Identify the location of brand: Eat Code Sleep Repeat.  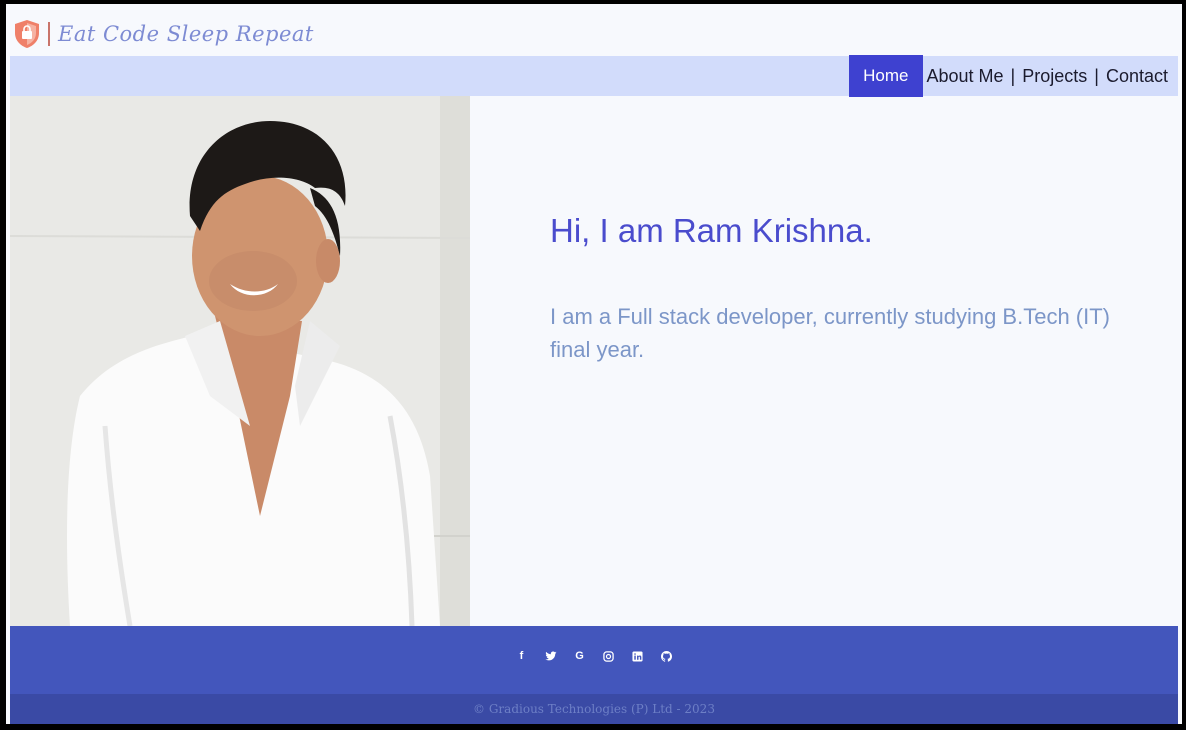
(162, 34).